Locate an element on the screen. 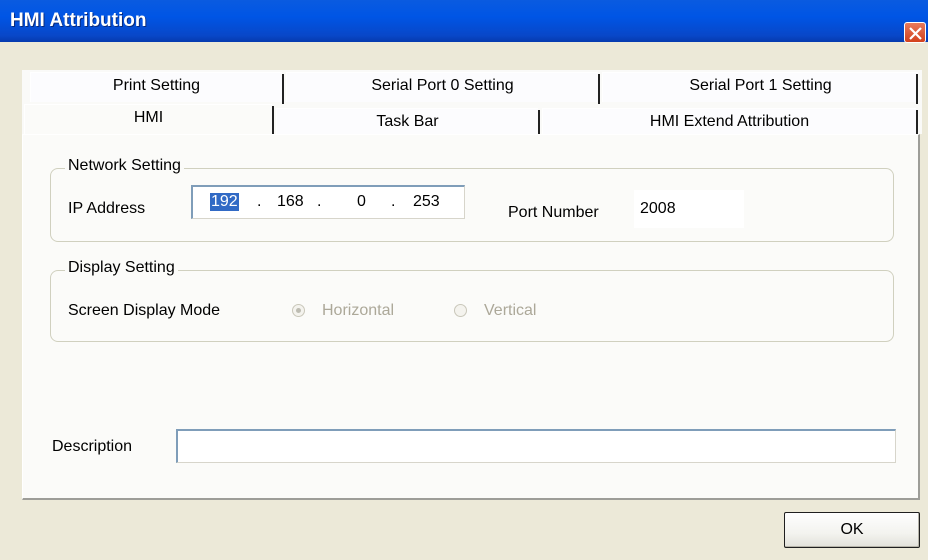  close-icon is located at coordinates (915, 33).